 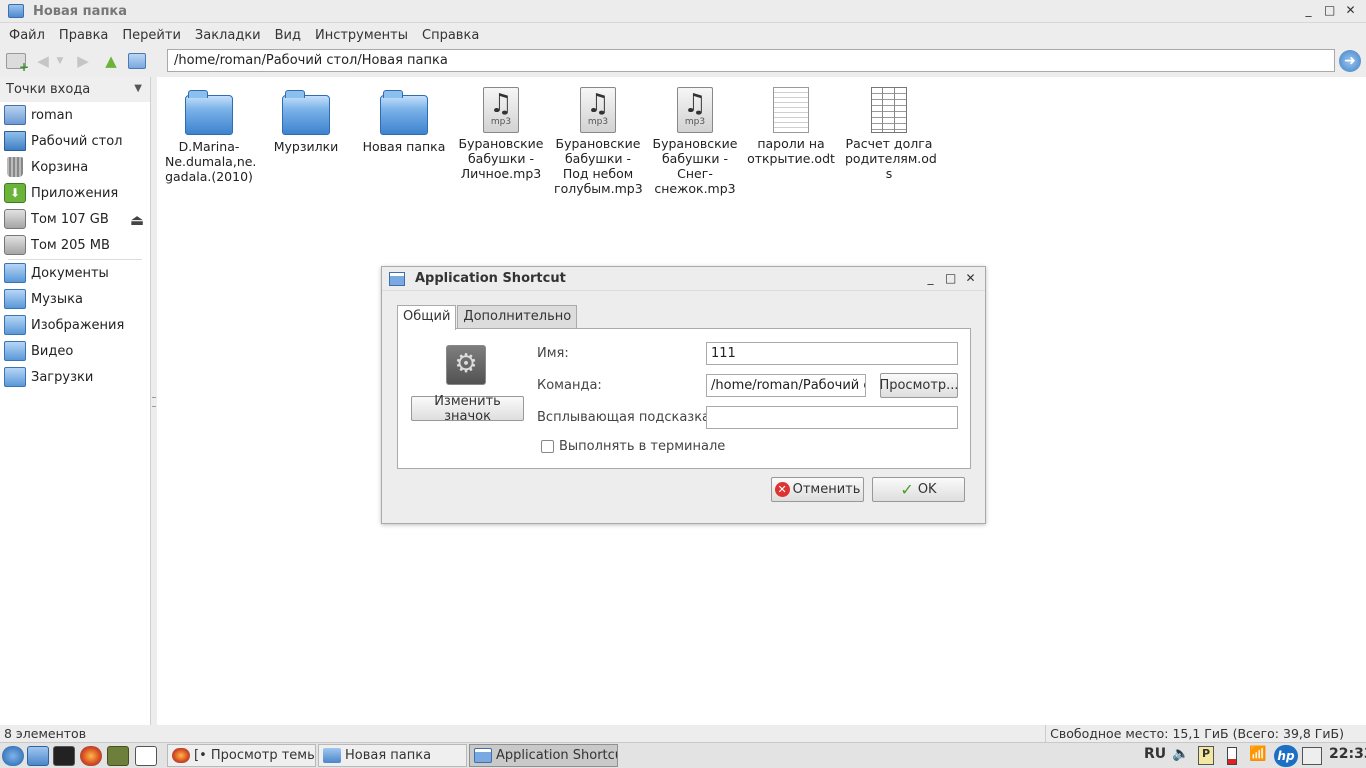 What do you see at coordinates (832, 353) in the screenshot?
I see `name-field: 111` at bounding box center [832, 353].